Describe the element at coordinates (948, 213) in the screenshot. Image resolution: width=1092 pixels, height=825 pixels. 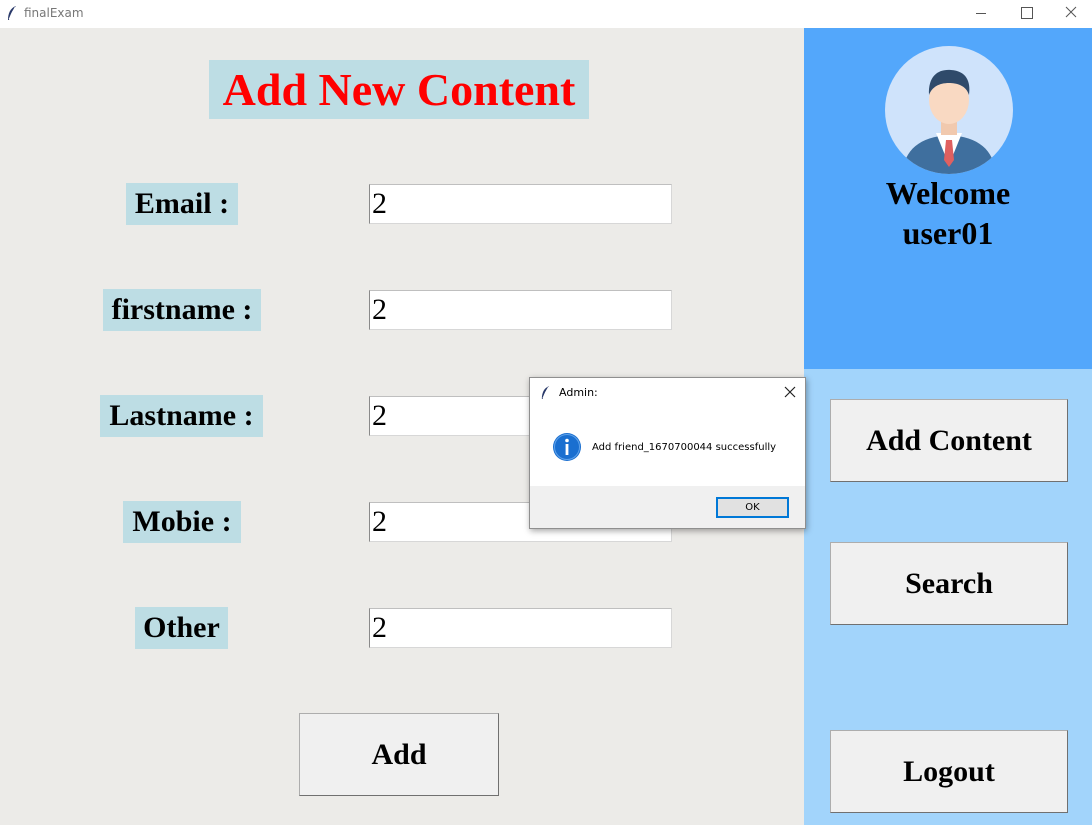
I see `welcome-message: Welcome user01` at that location.